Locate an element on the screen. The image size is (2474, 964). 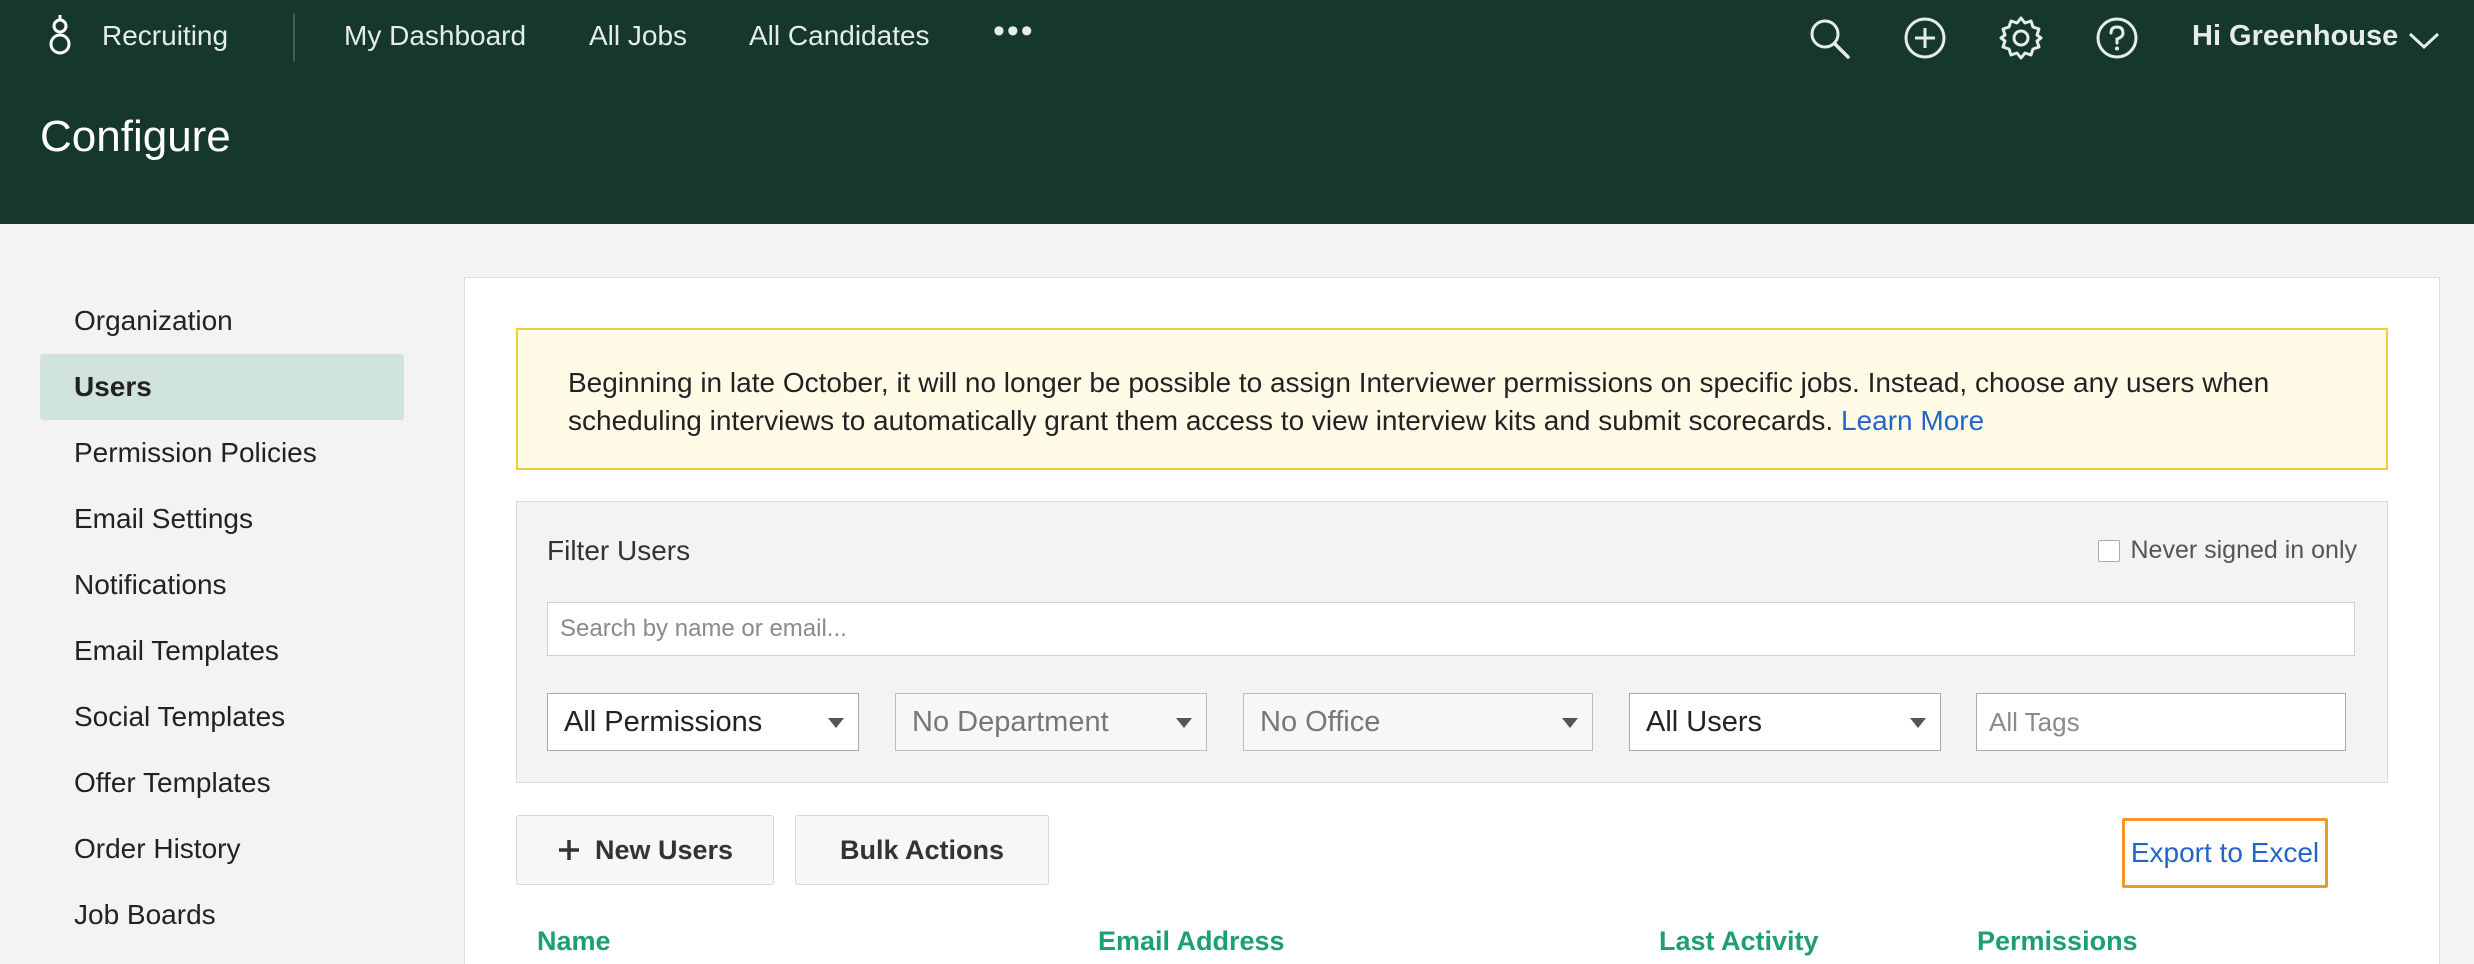
sidebar-item-permission-policies: Permission Policies is located at coordinates (222, 453).